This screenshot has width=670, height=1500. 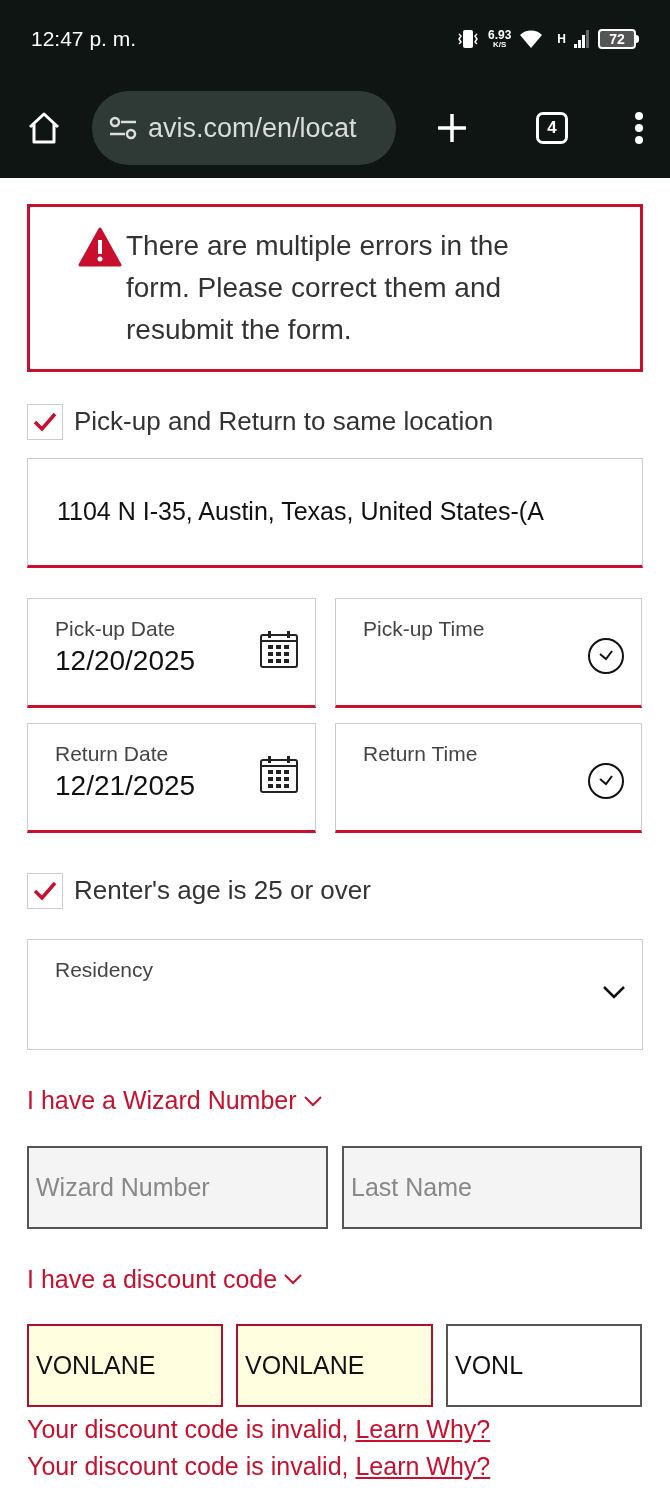 I want to click on warning-icon, so click(x=100, y=247).